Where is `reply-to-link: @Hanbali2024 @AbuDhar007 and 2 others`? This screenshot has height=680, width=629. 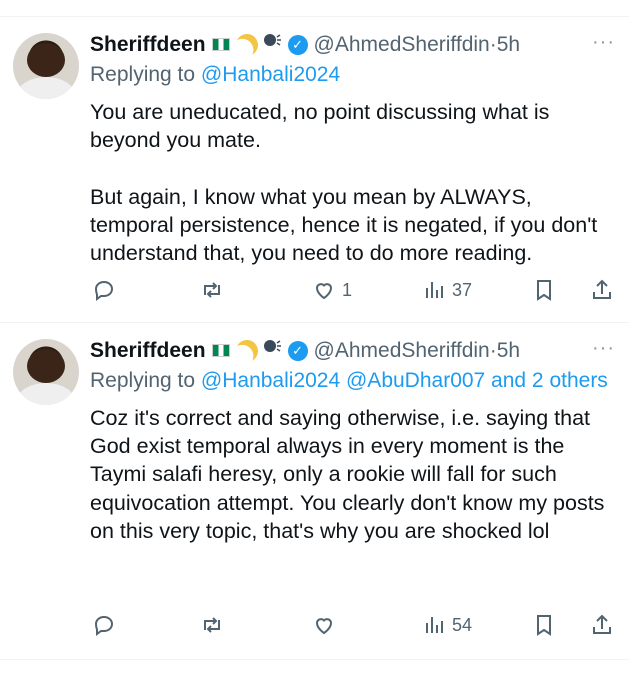
reply-to-link: @Hanbali2024 @AbuDhar007 and 2 others is located at coordinates (404, 380).